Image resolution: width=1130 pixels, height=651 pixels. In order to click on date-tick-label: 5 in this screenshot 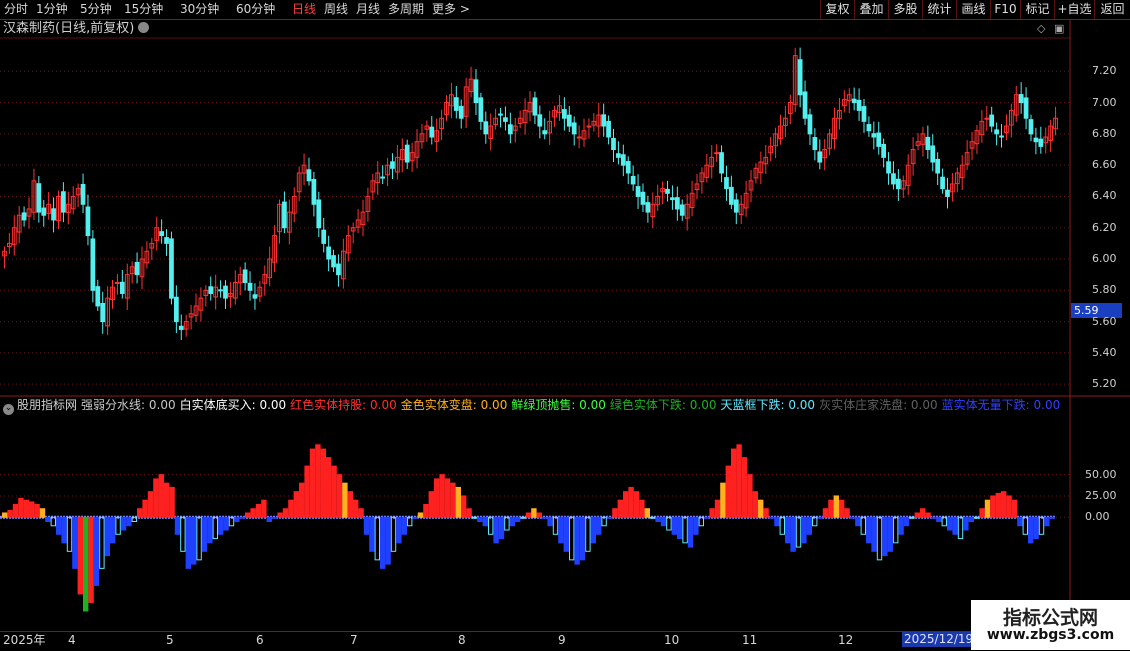, I will do `click(170, 640)`.